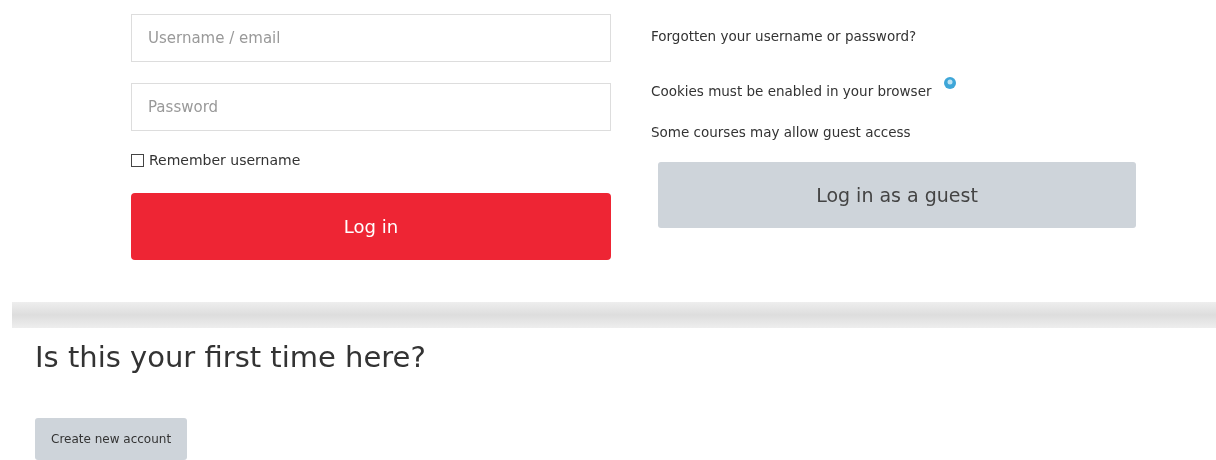 The image size is (1216, 460). What do you see at coordinates (781, 132) in the screenshot?
I see `guest-note: Some courses may allow guest access` at bounding box center [781, 132].